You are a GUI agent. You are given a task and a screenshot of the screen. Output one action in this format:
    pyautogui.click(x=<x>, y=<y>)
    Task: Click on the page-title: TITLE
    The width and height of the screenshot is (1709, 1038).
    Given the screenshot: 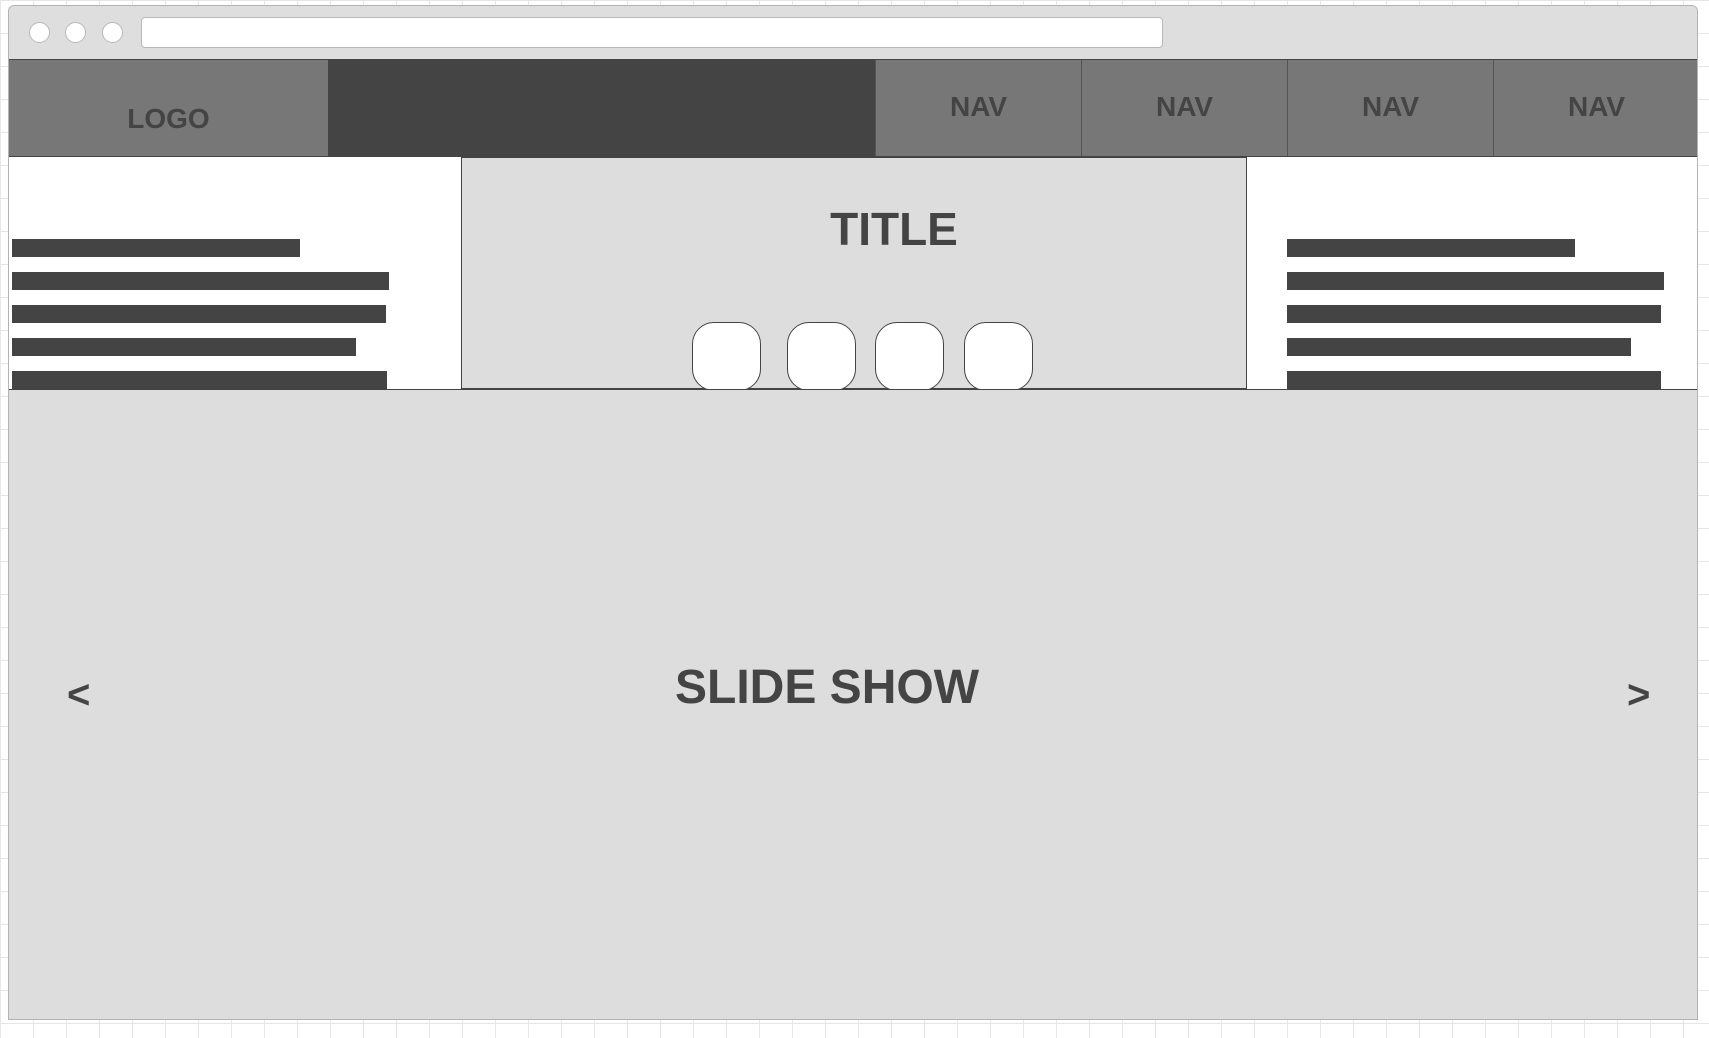 What is the action you would take?
    pyautogui.click(x=894, y=229)
    